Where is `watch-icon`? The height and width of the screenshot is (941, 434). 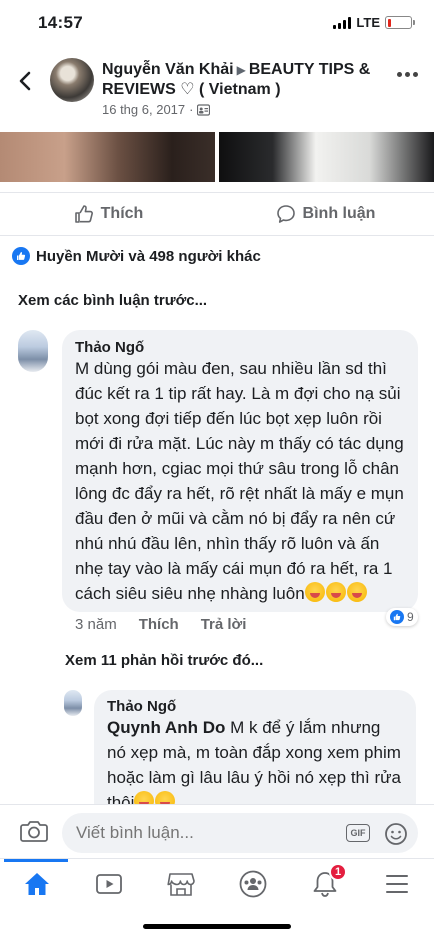 watch-icon is located at coordinates (109, 884).